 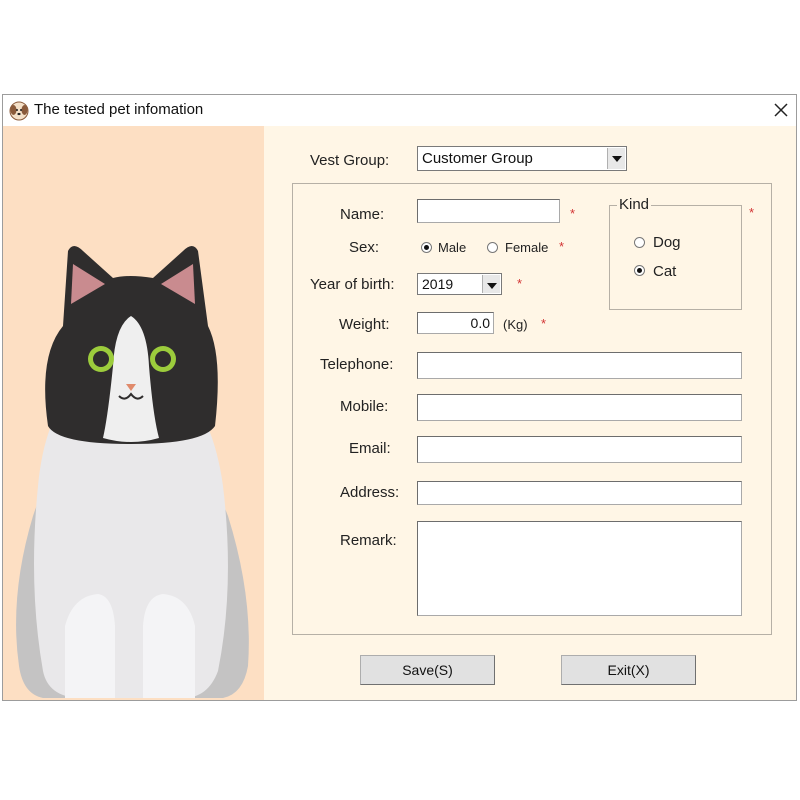 I want to click on dog-face-icon, so click(x=19, y=111).